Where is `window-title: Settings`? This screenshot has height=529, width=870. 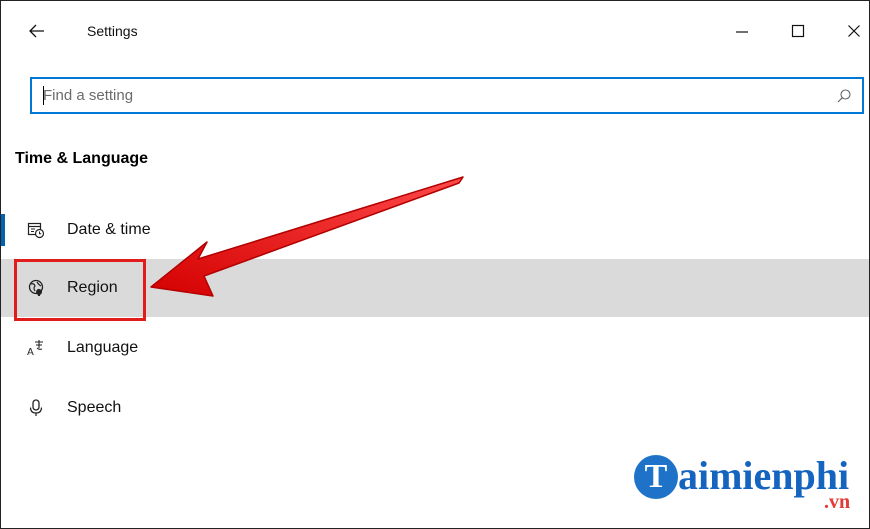 window-title: Settings is located at coordinates (112, 31).